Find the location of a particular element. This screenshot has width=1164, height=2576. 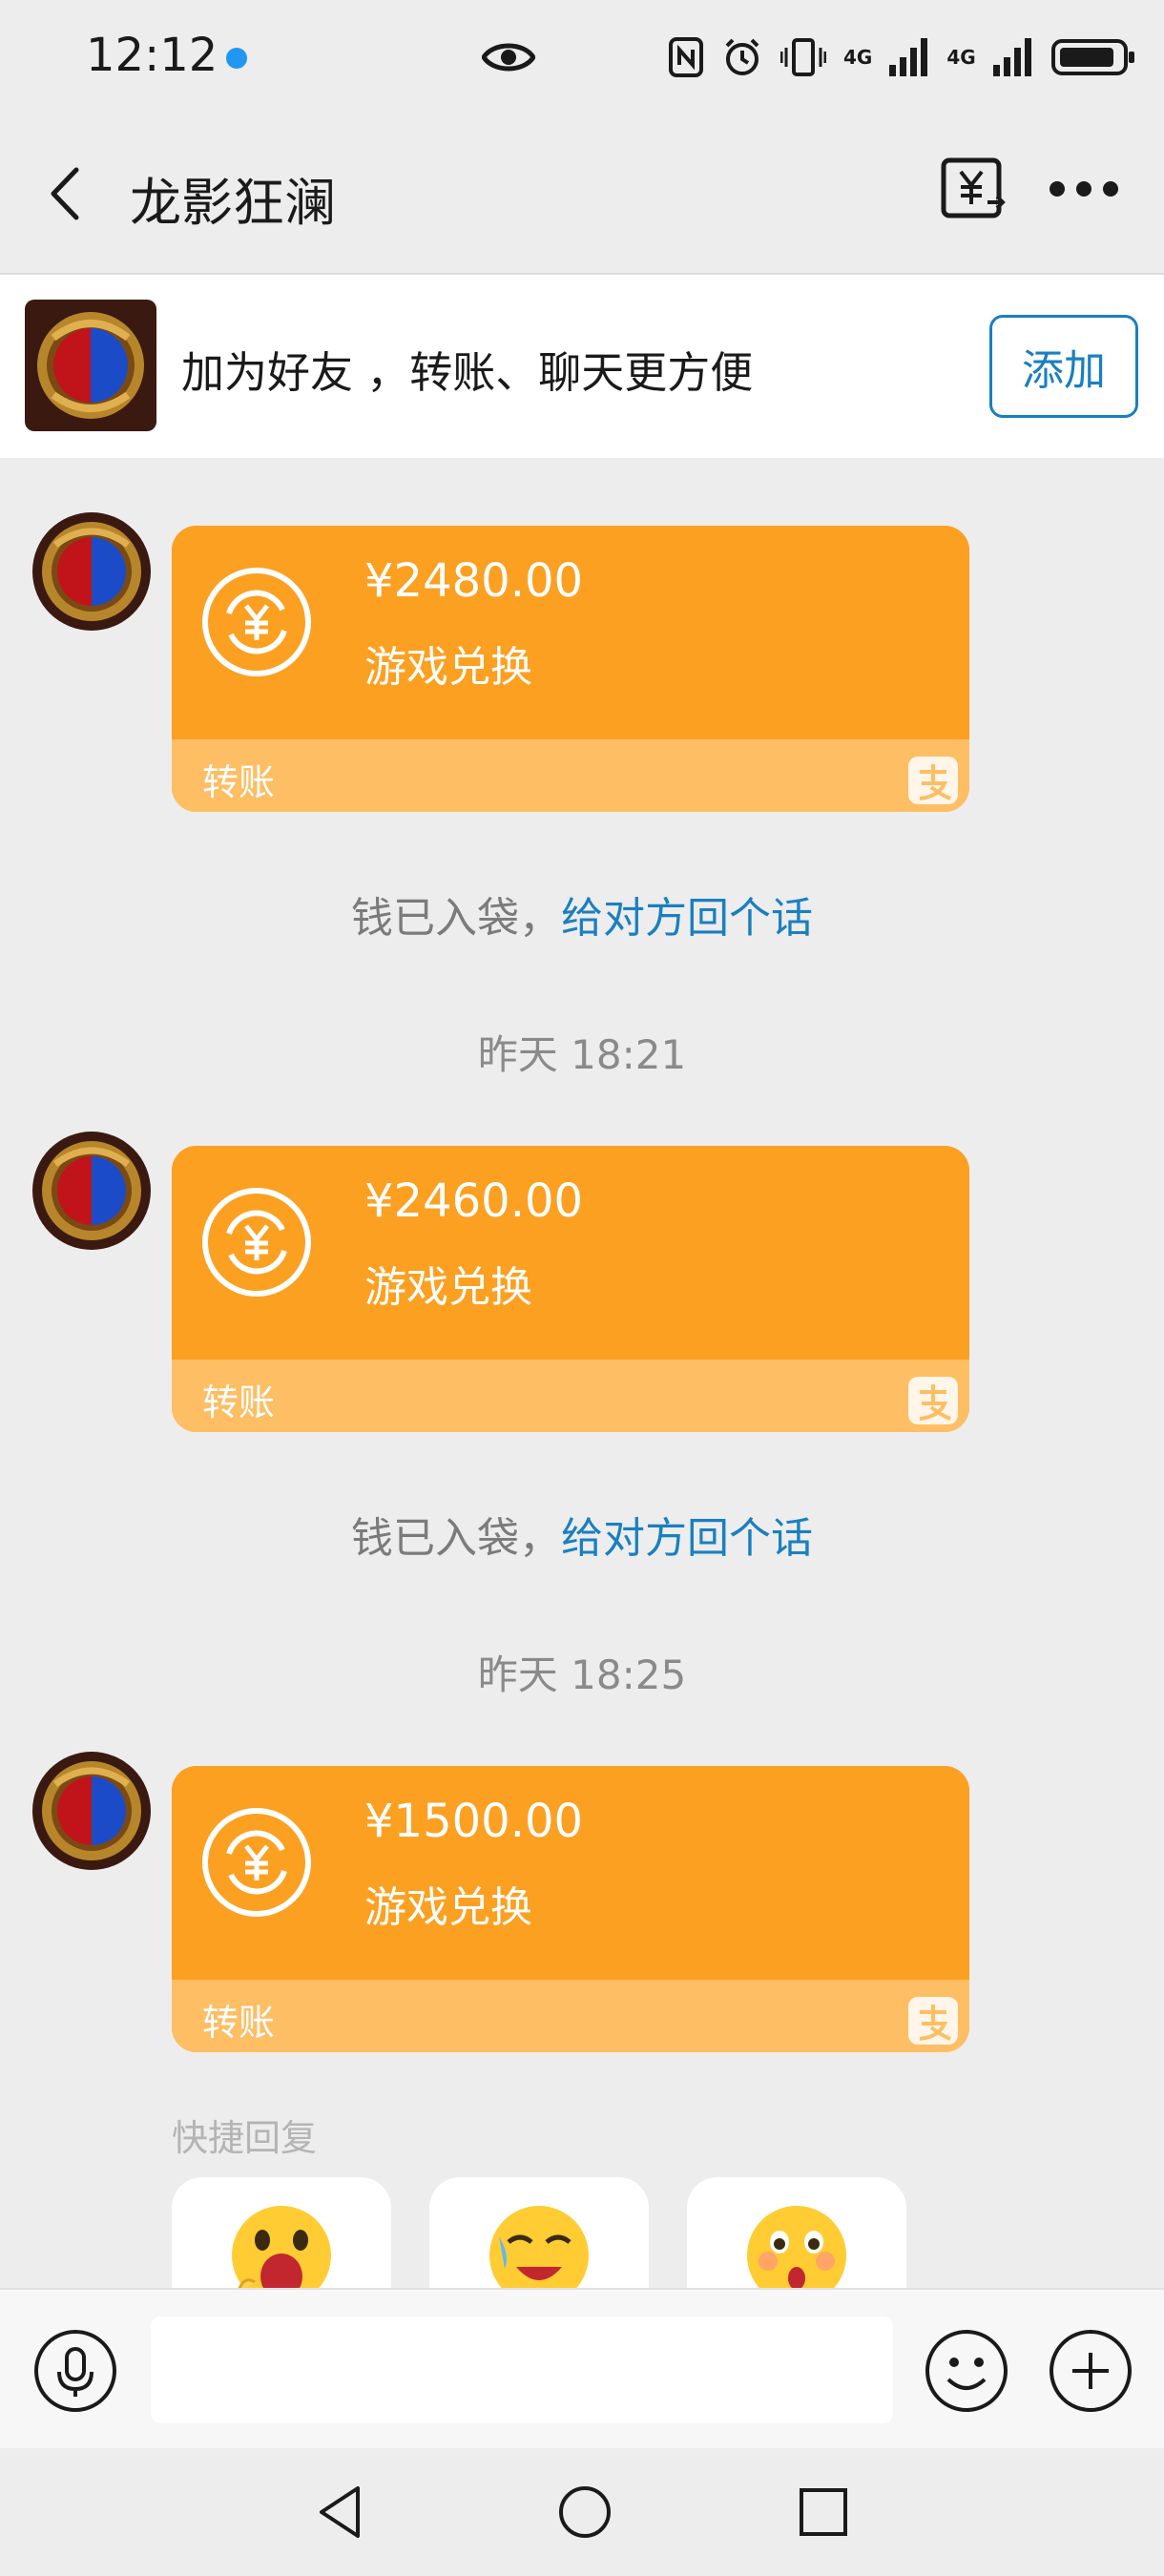

transfer-amount: ¥2460.00 is located at coordinates (474, 1201).